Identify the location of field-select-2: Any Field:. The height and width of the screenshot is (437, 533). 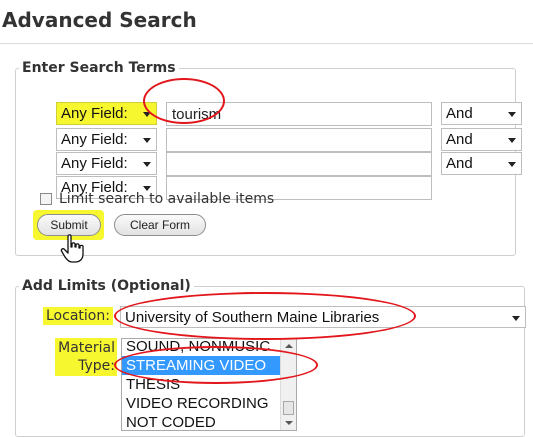
(106, 139).